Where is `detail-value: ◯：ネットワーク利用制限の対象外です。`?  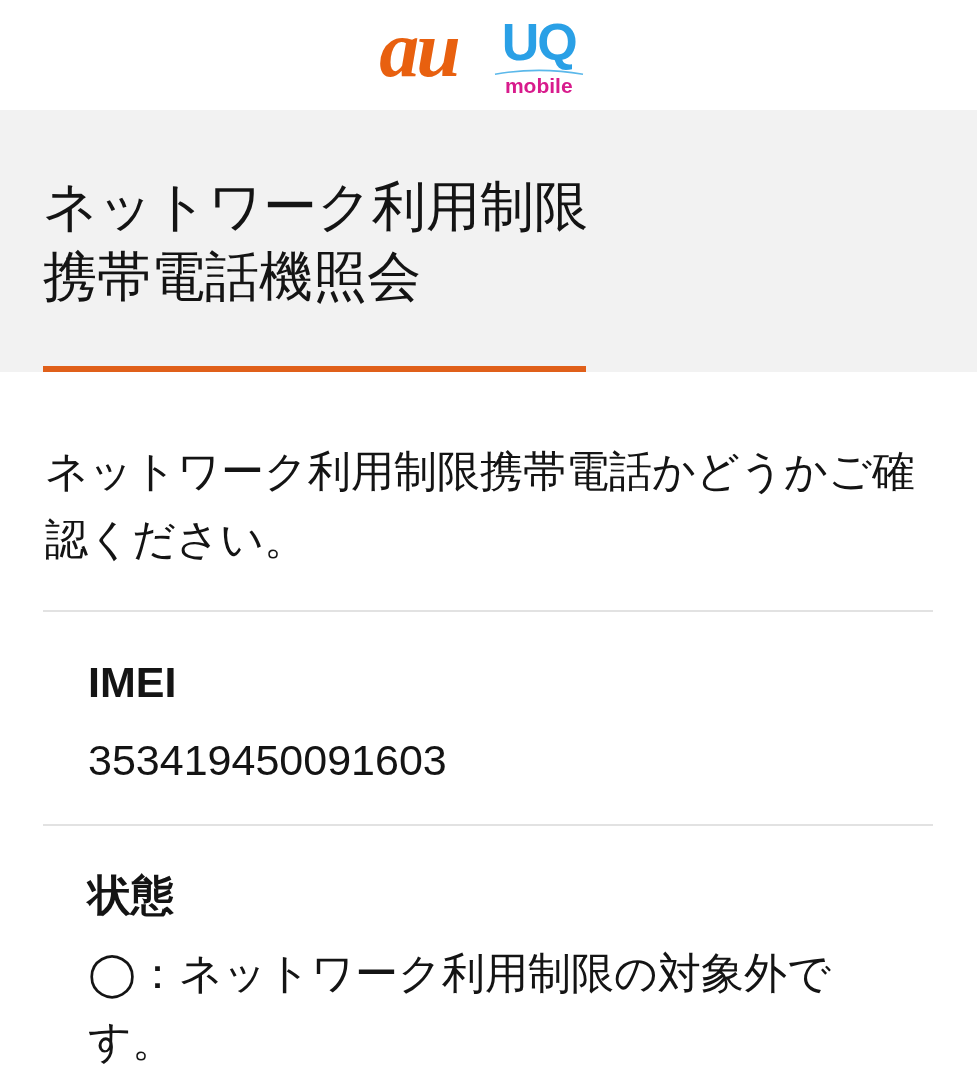 detail-value: ◯：ネットワーク利用制限の対象外です。 is located at coordinates (460, 1007).